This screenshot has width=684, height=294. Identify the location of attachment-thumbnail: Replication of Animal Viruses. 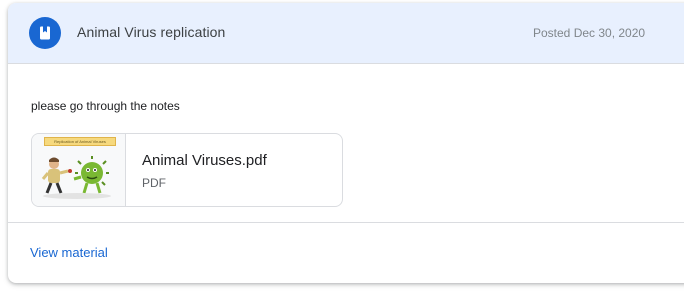
(79, 170).